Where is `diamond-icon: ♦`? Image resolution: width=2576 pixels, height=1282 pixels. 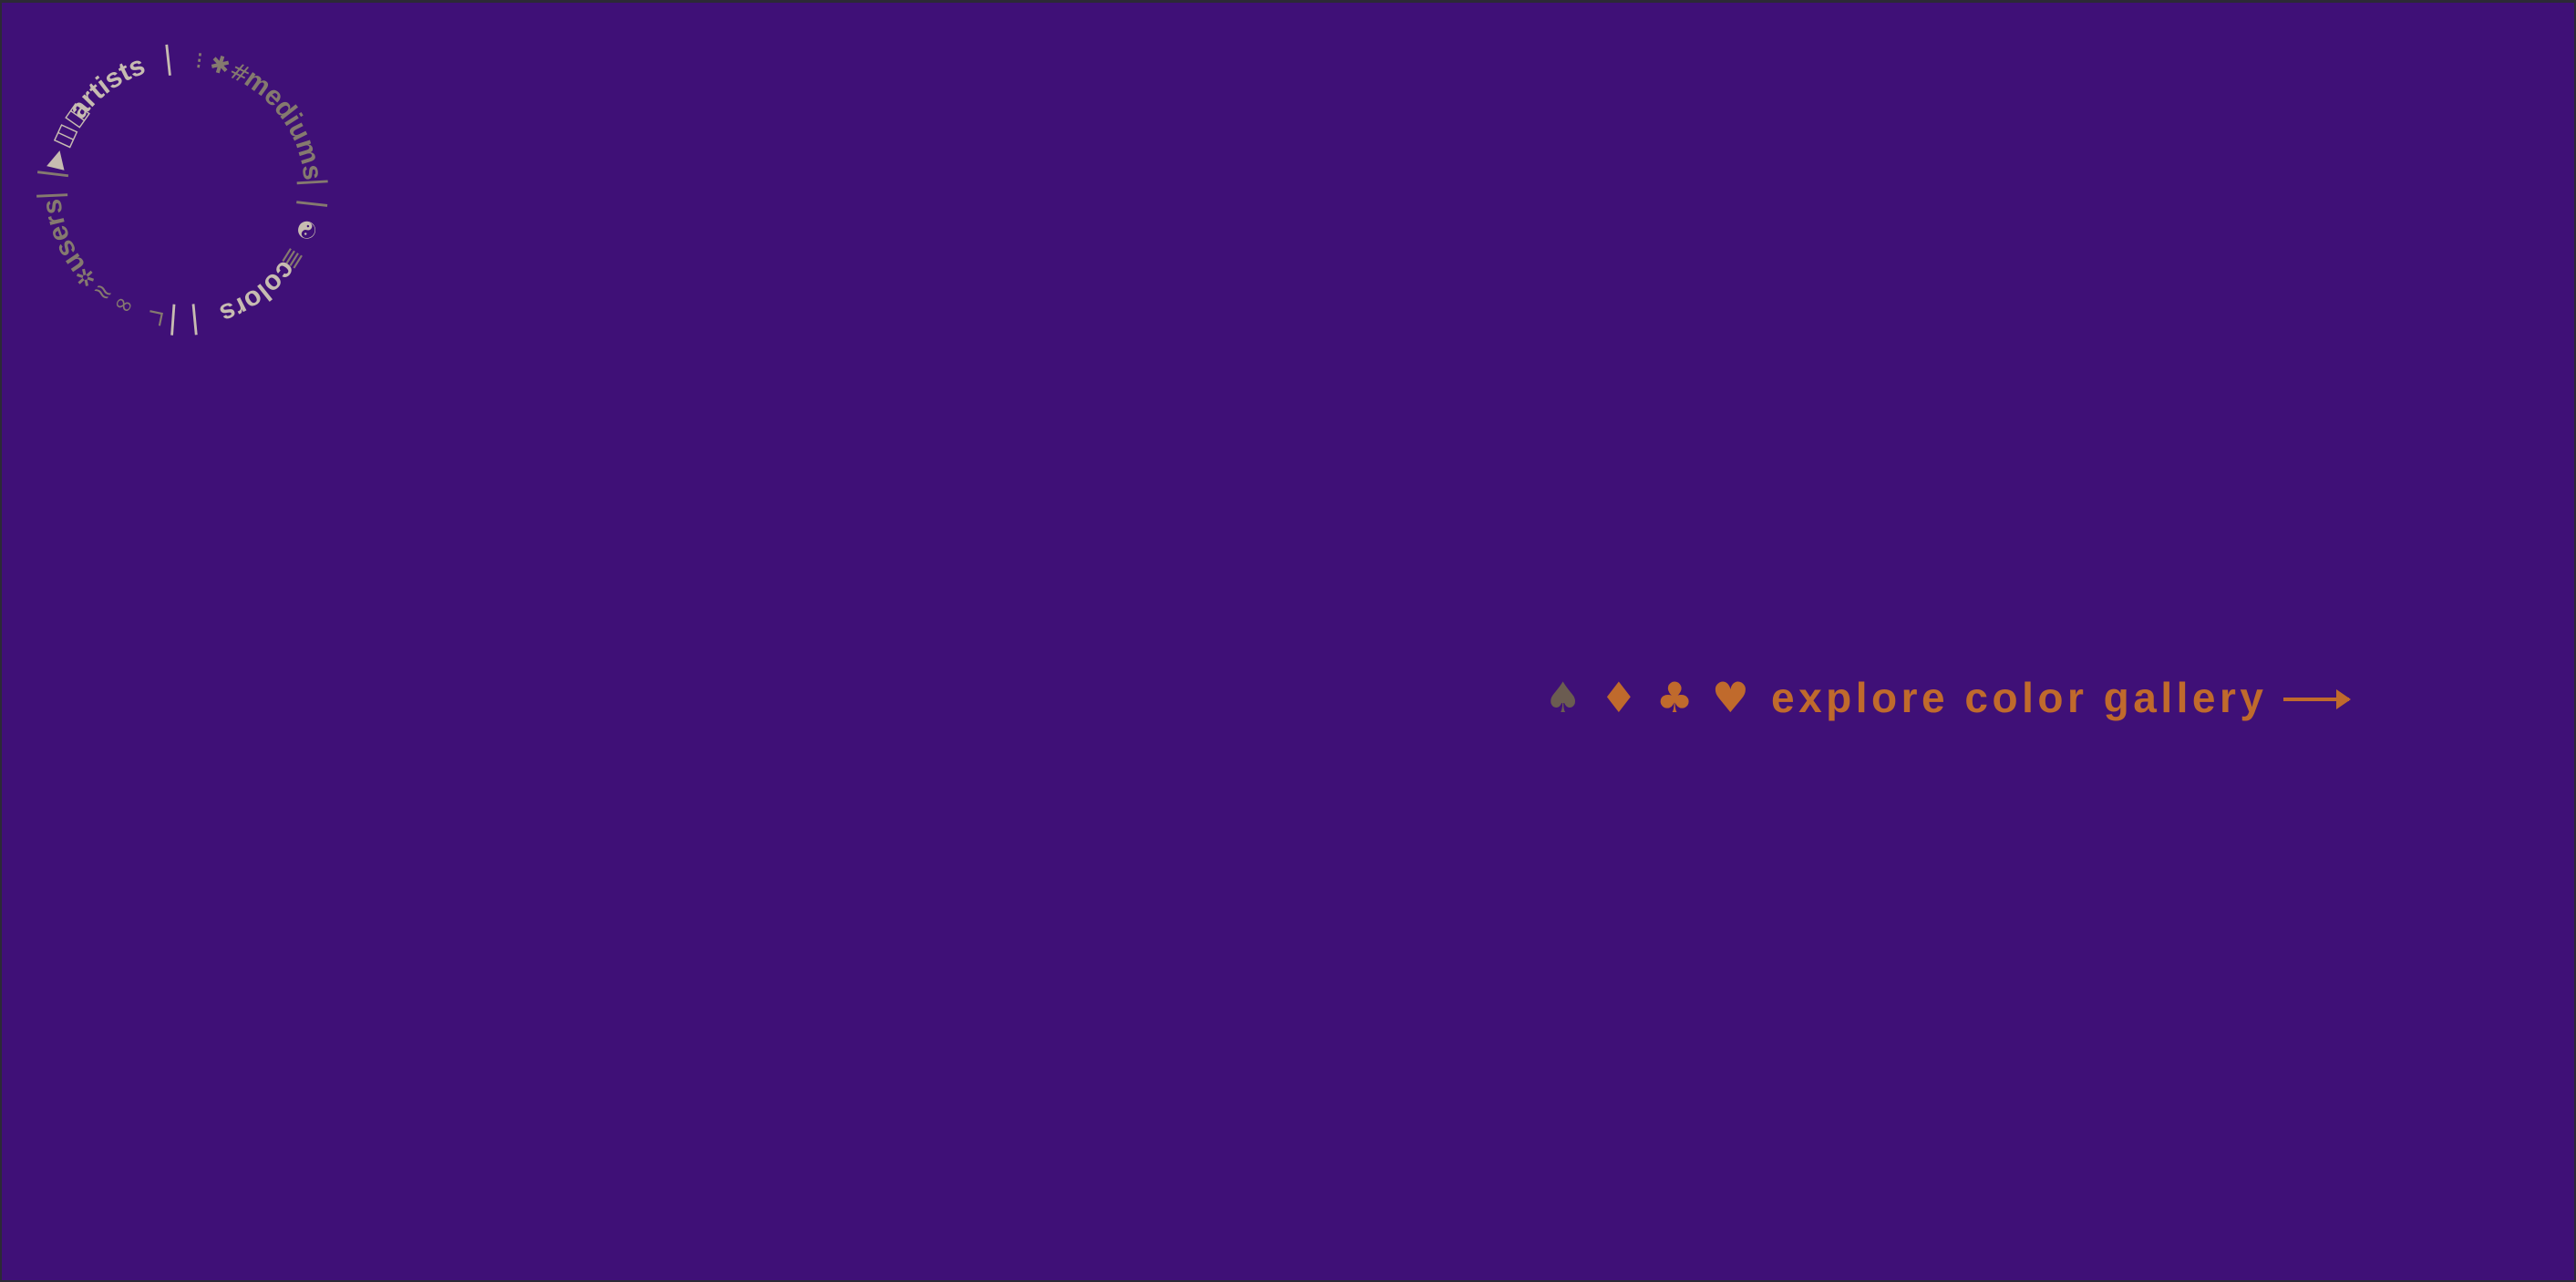
diamond-icon: ♦ is located at coordinates (1619, 697).